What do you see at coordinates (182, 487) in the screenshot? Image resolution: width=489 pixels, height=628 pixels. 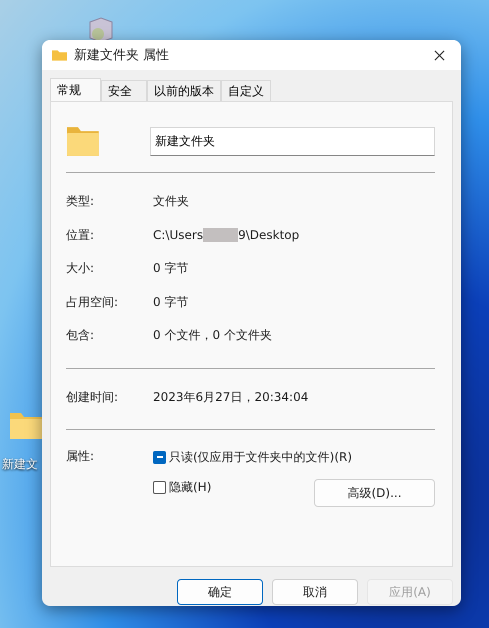 I see `checkbox: 隐藏(H)` at bounding box center [182, 487].